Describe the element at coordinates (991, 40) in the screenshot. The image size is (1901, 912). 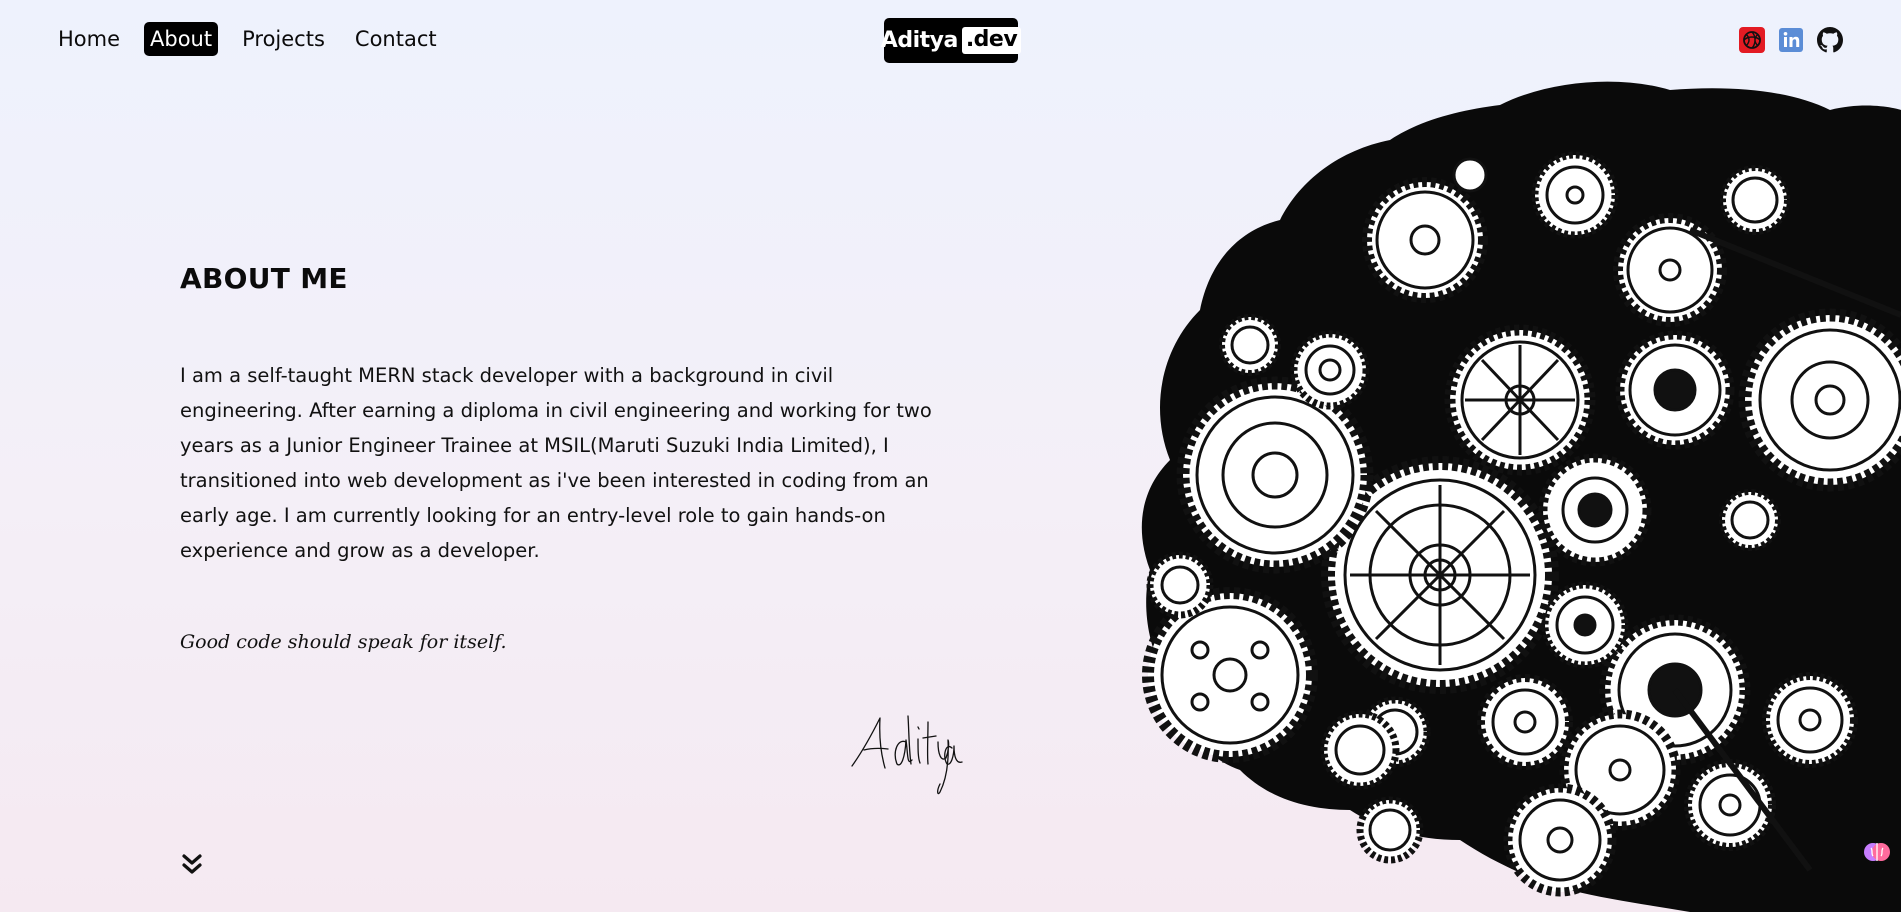
I see `logo-suffix: .dev` at that location.